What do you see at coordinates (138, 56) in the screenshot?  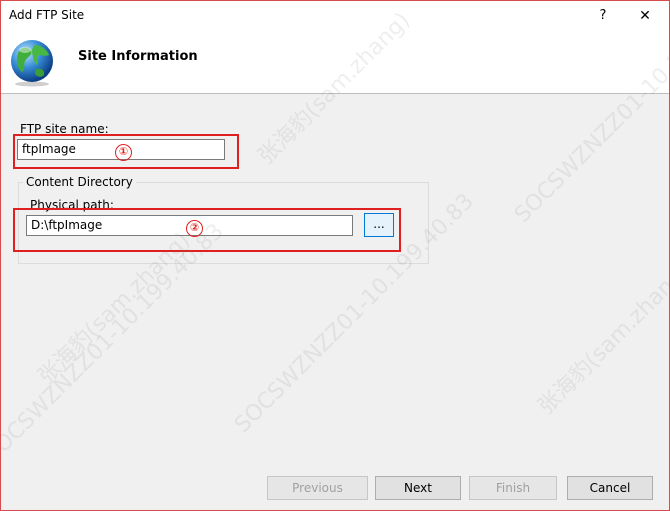 I see `page-title: Site Information` at bounding box center [138, 56].